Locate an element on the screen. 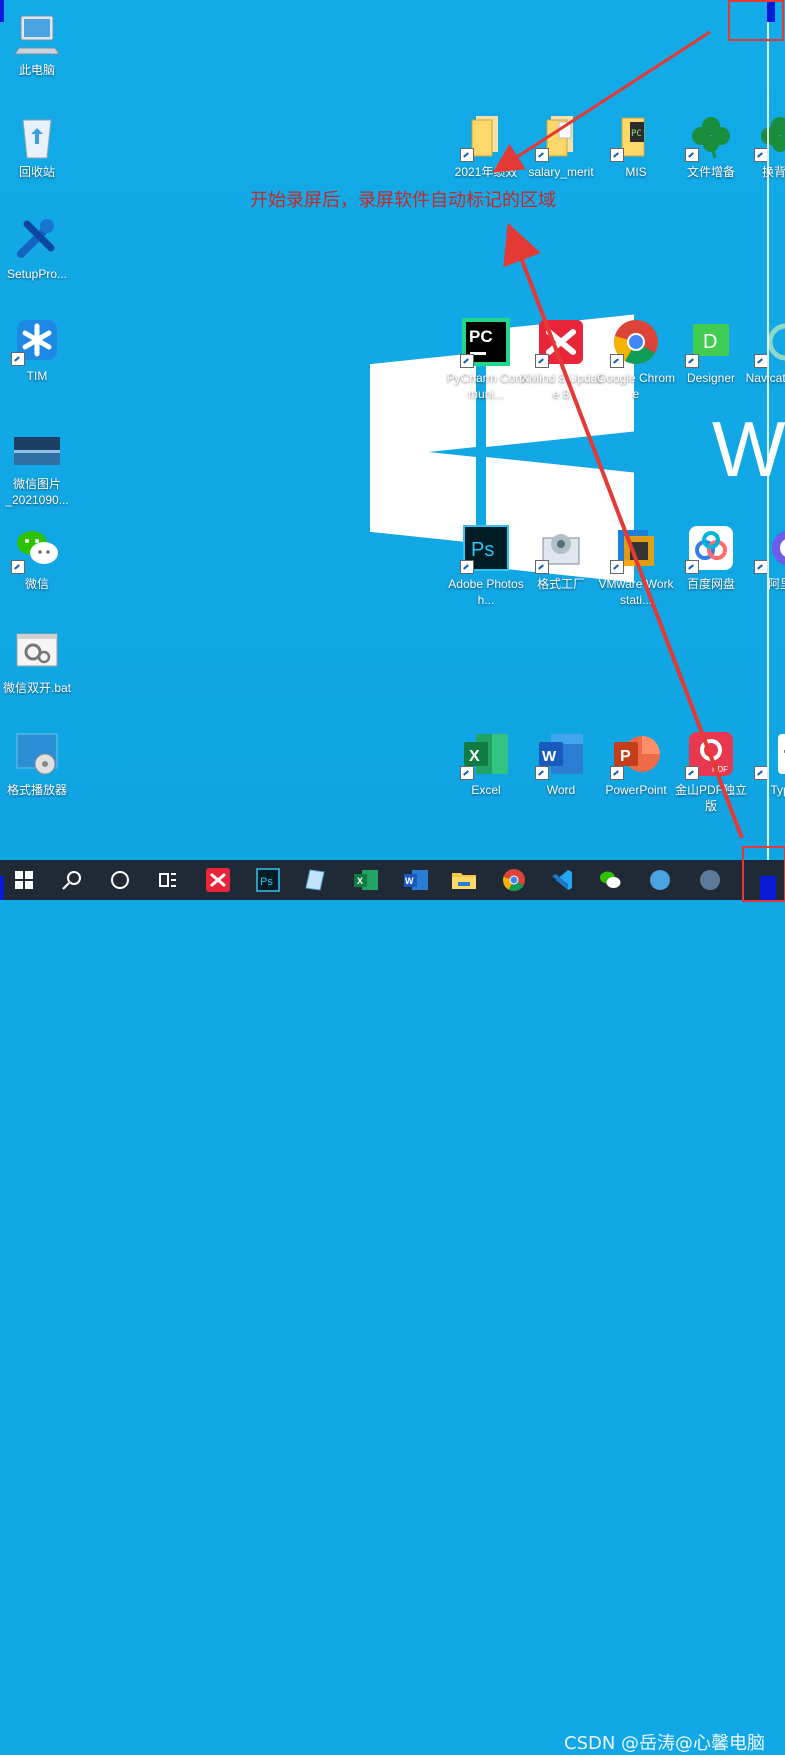 The height and width of the screenshot is (1755, 785). start-icon is located at coordinates (24, 880).